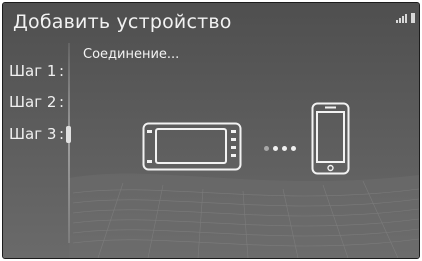 The height and width of the screenshot is (261, 422). I want to click on steps-divider, so click(69, 143).